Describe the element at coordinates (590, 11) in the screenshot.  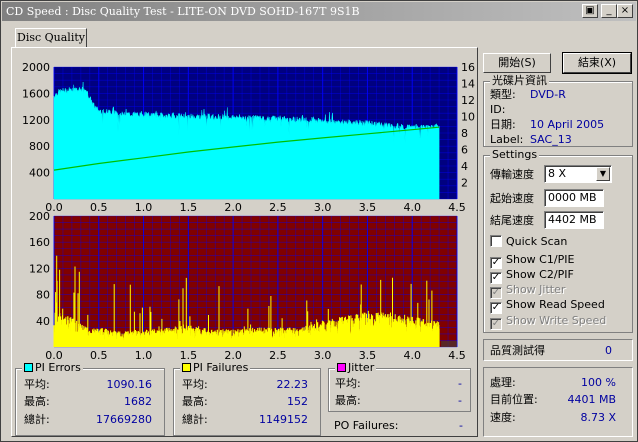
I see `help-button: ▣` at that location.